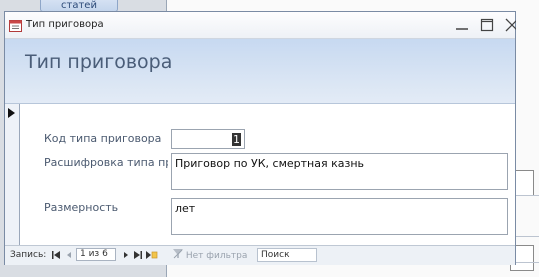 This screenshot has width=539, height=277. What do you see at coordinates (216, 256) in the screenshot?
I see `filter-label: Нет фильтра` at bounding box center [216, 256].